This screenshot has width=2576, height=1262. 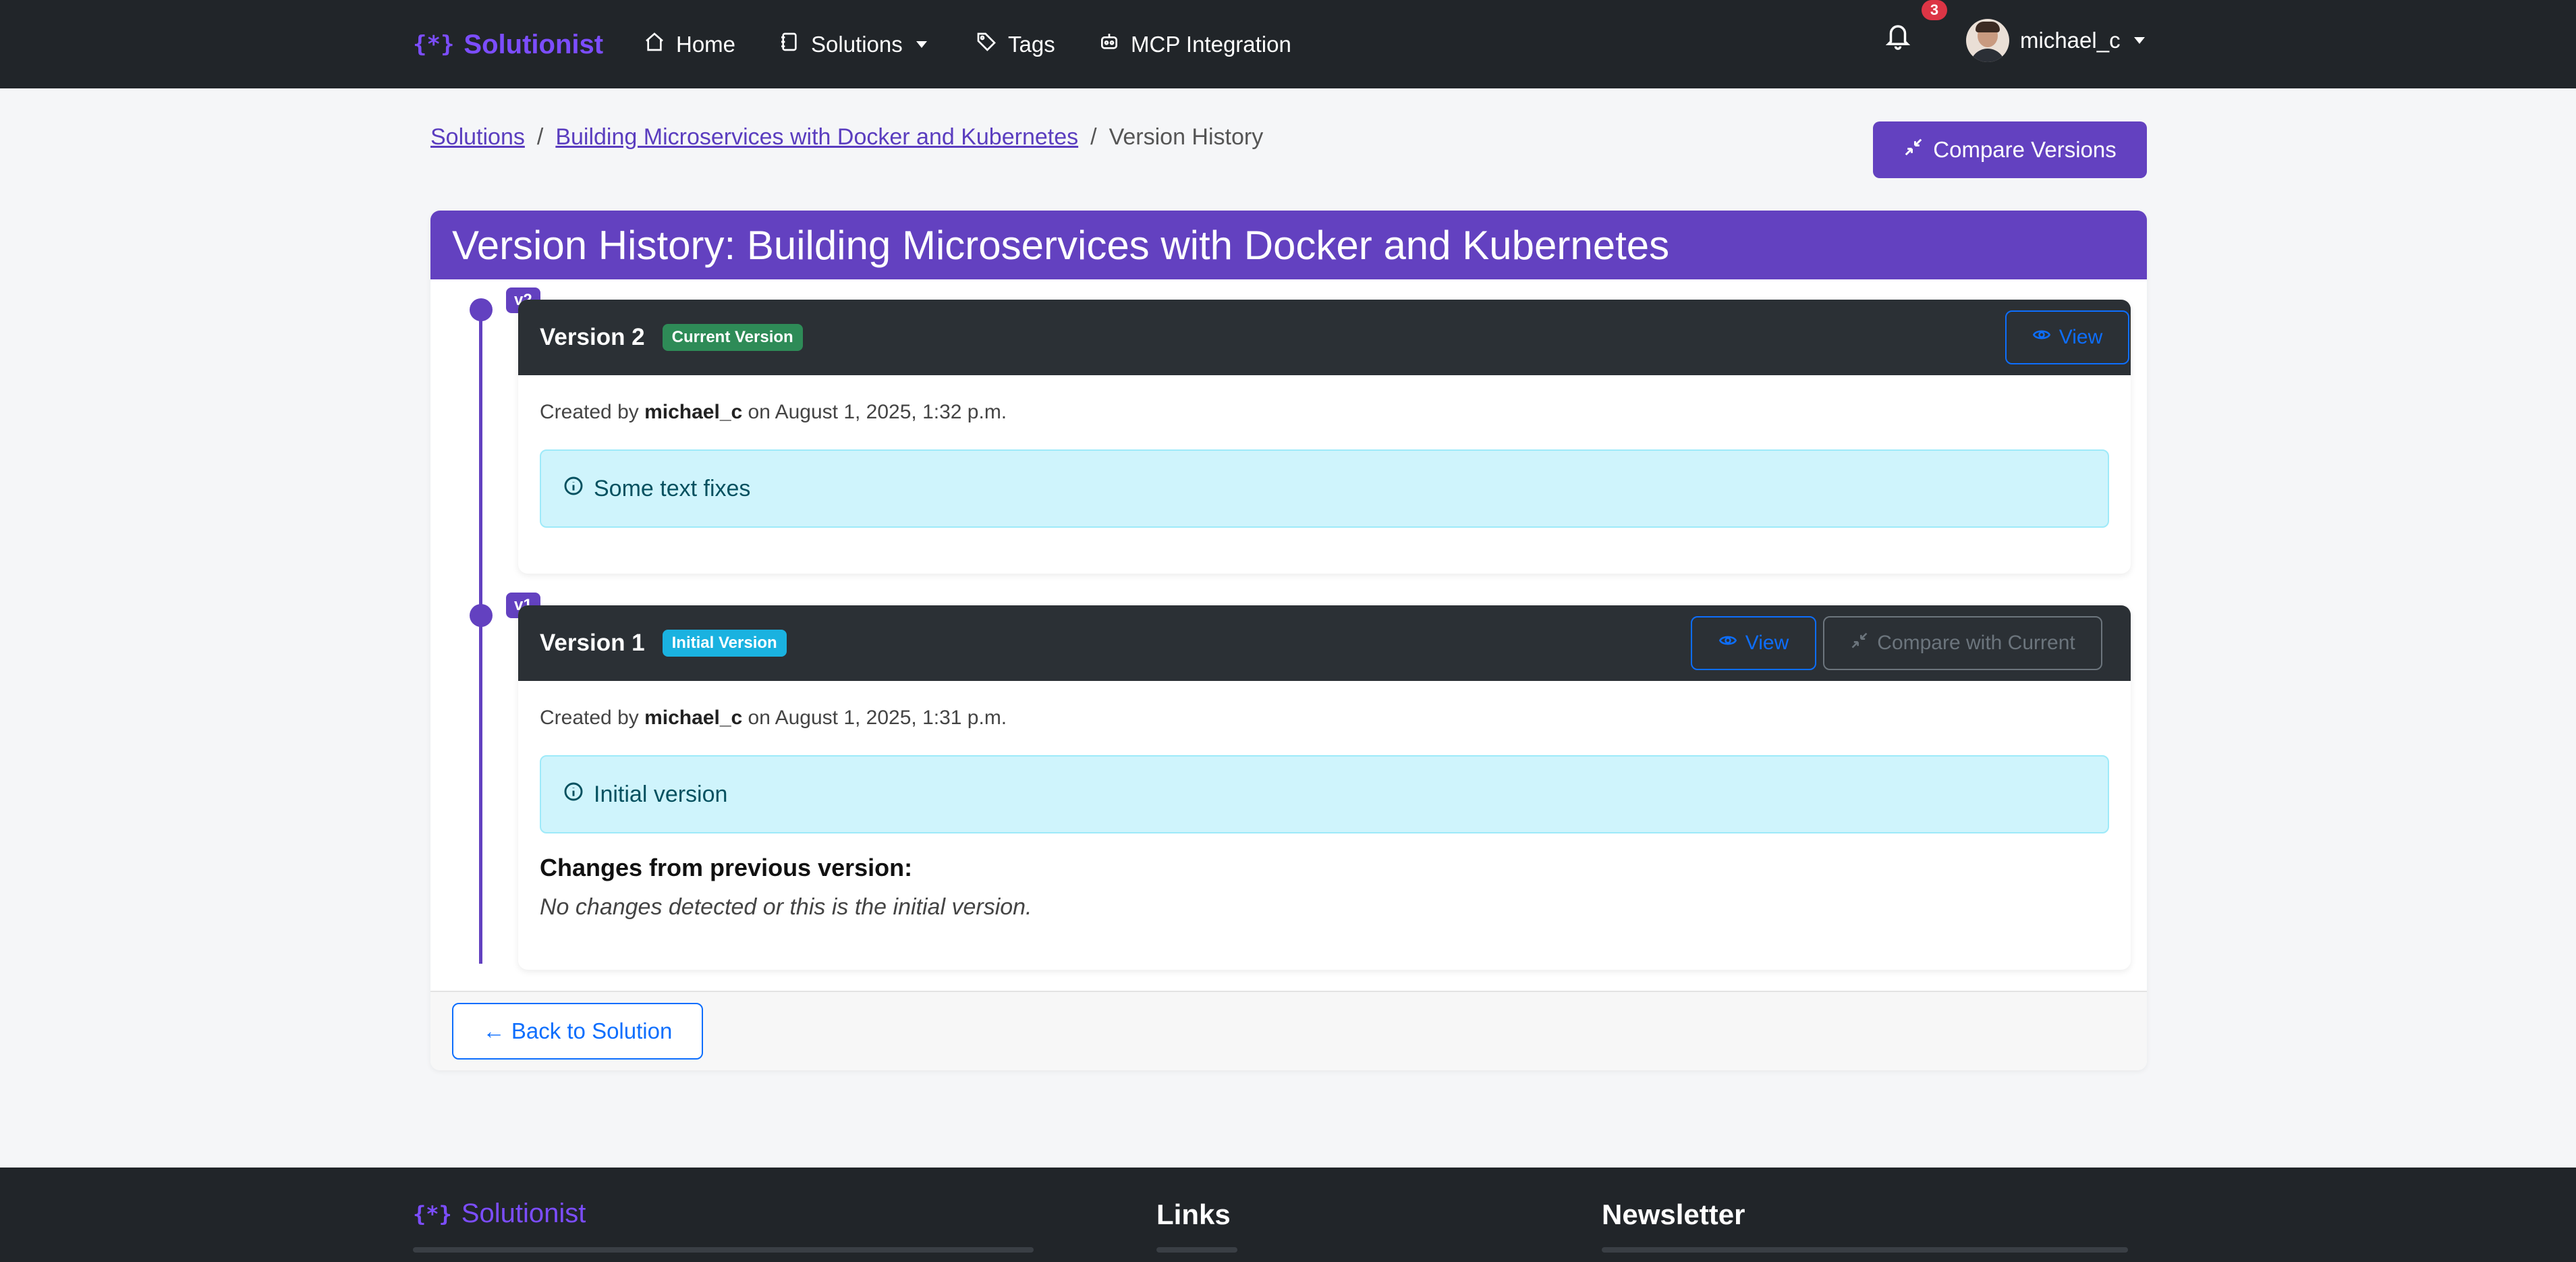 What do you see at coordinates (1288, 1215) in the screenshot?
I see `site-footer: {*} Solutionist Links Newsletter` at bounding box center [1288, 1215].